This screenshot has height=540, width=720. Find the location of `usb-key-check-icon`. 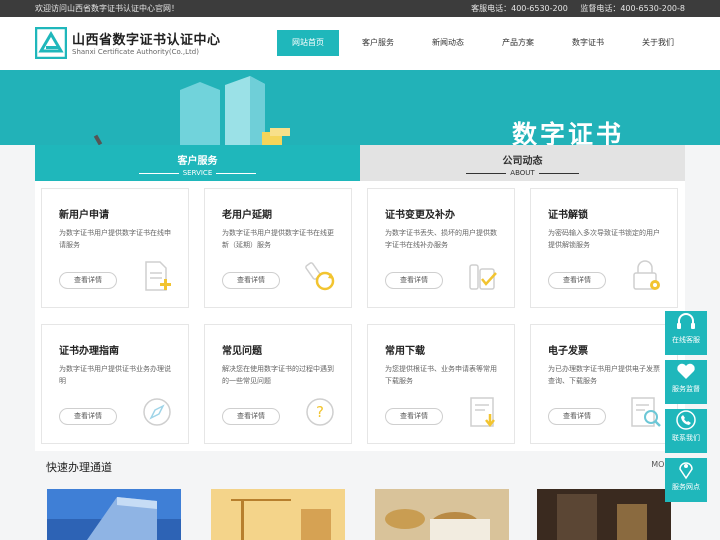

usb-key-check-icon is located at coordinates (483, 277).